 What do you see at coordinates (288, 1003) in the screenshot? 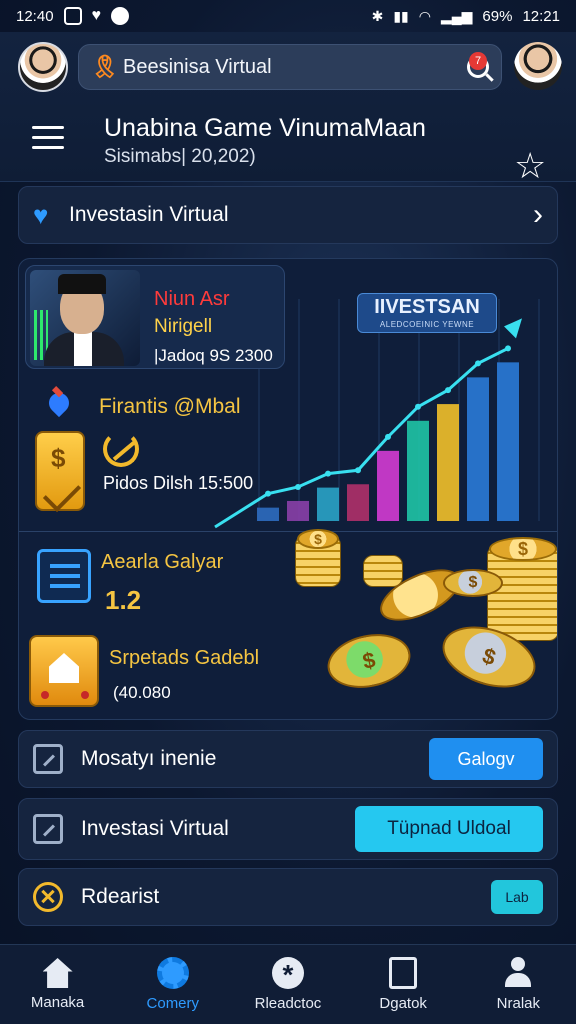
I see `nav-label: Rleadctoc` at bounding box center [288, 1003].